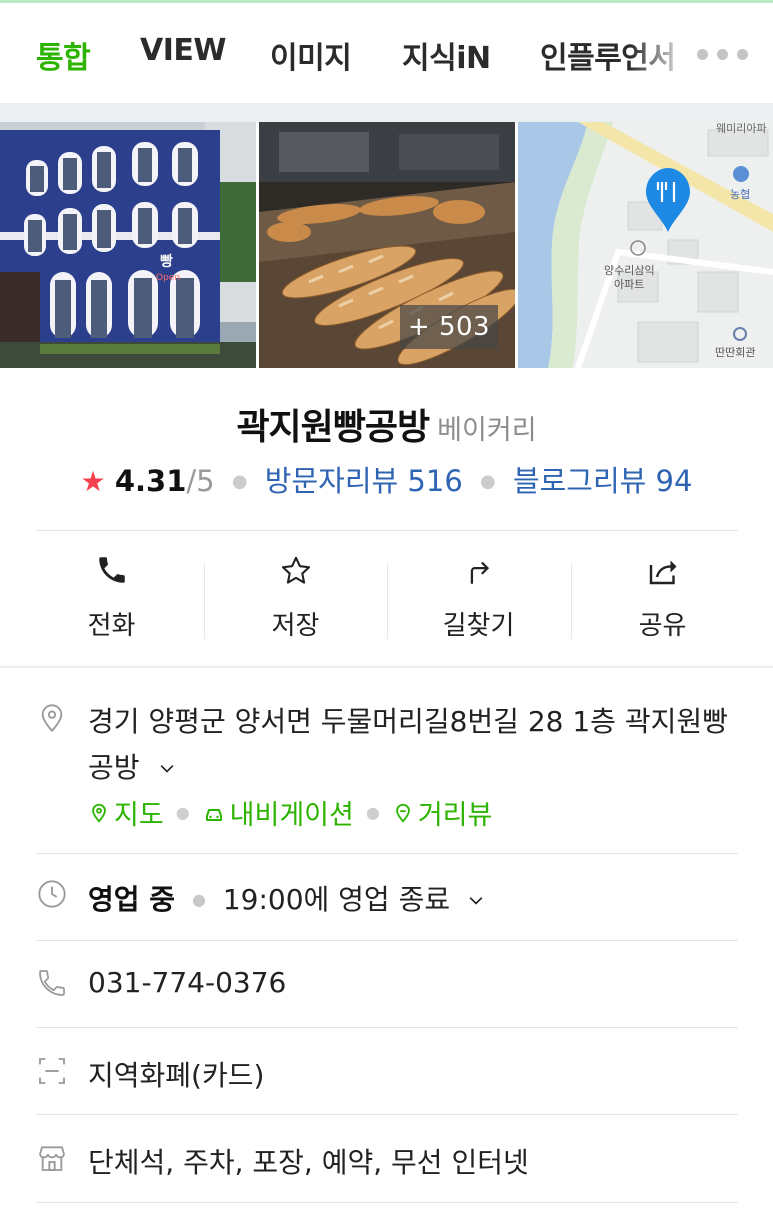 Image resolution: width=773 pixels, height=1208 pixels. I want to click on map-link: 지도, so click(126, 812).